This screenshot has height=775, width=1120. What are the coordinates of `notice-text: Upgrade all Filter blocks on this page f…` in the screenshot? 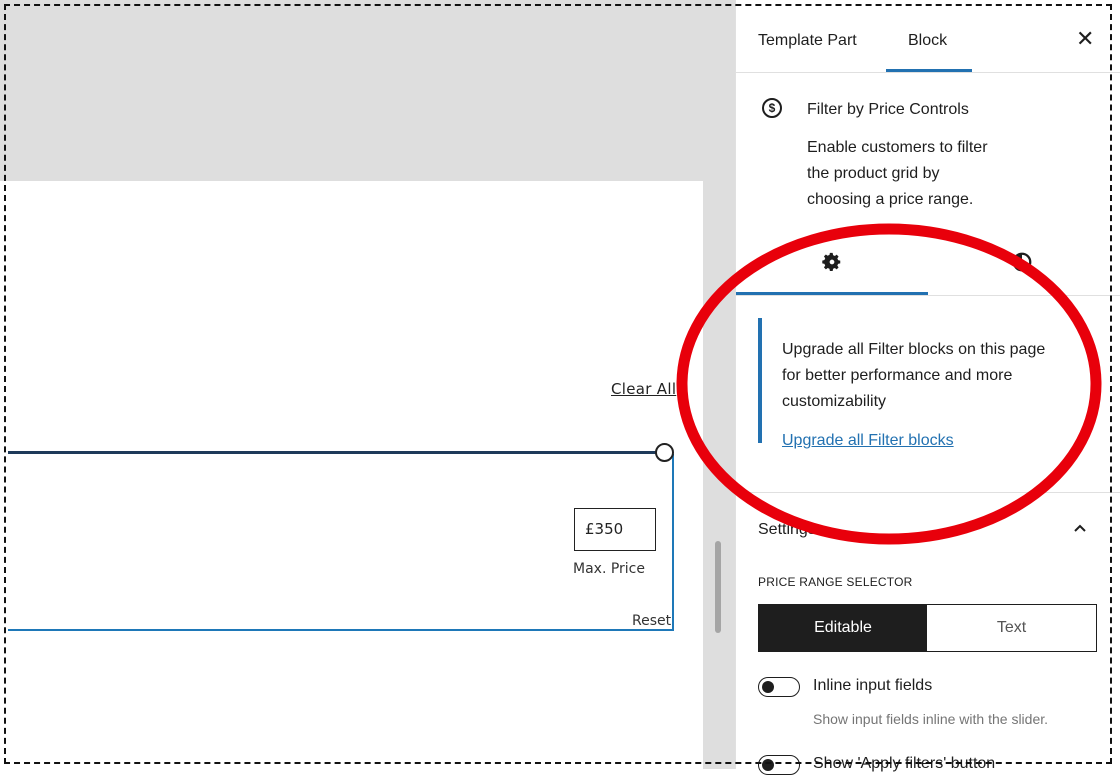 It's located at (914, 375).